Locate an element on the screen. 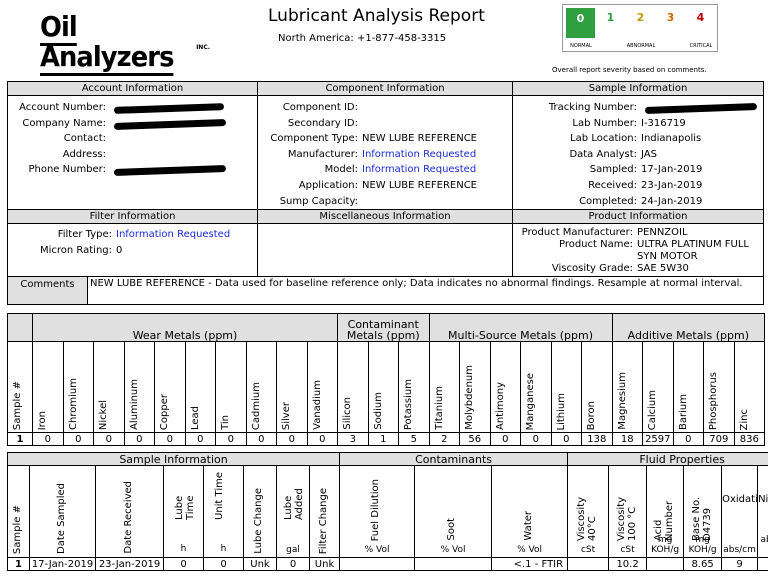 The image size is (768, 580). metal-col-label: Copper is located at coordinates (164, 411).